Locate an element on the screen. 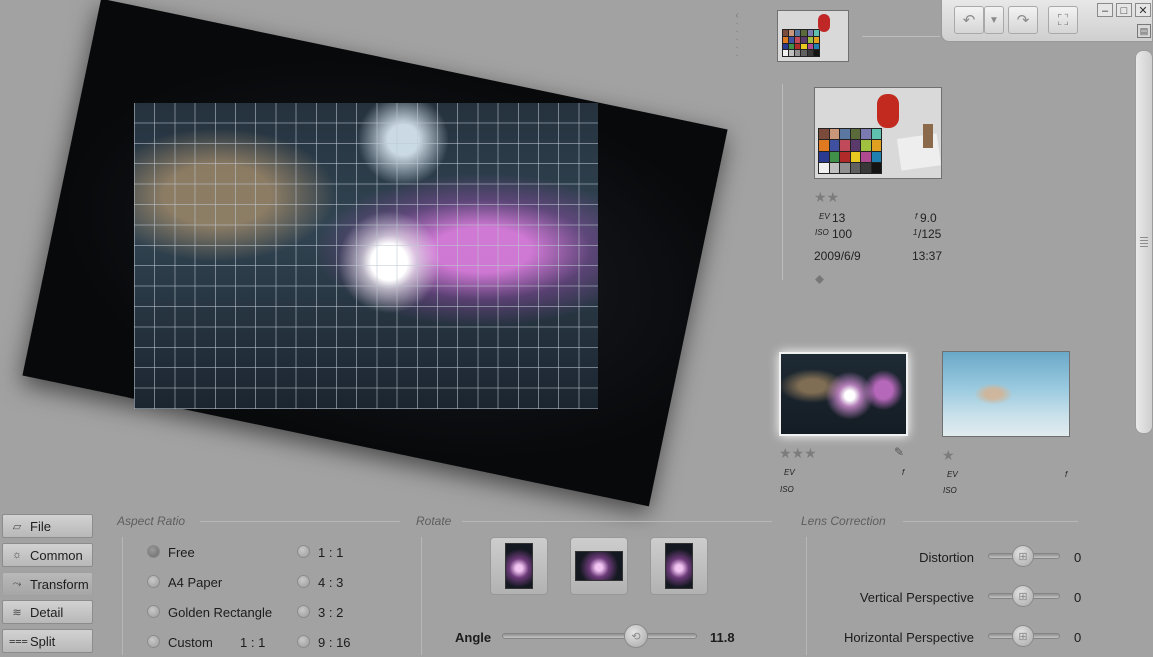 This screenshot has width=1153, height=657. nav-transform-button: ⤳ Transform is located at coordinates (47, 584).